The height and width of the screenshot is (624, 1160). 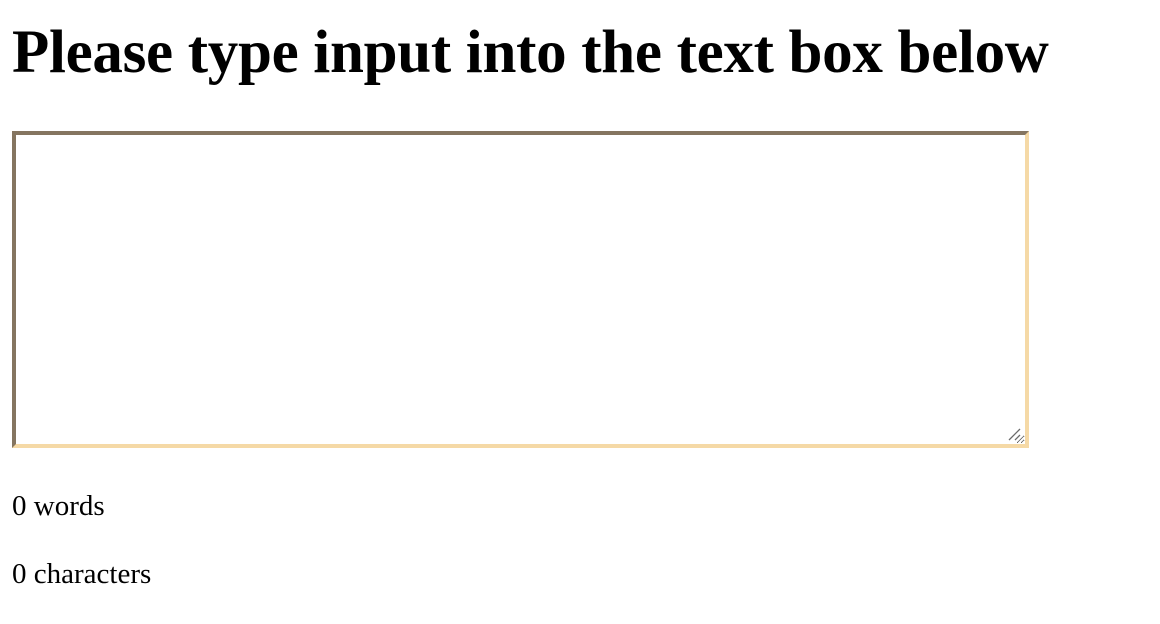 I want to click on character-count: 0 characters, so click(x=82, y=574).